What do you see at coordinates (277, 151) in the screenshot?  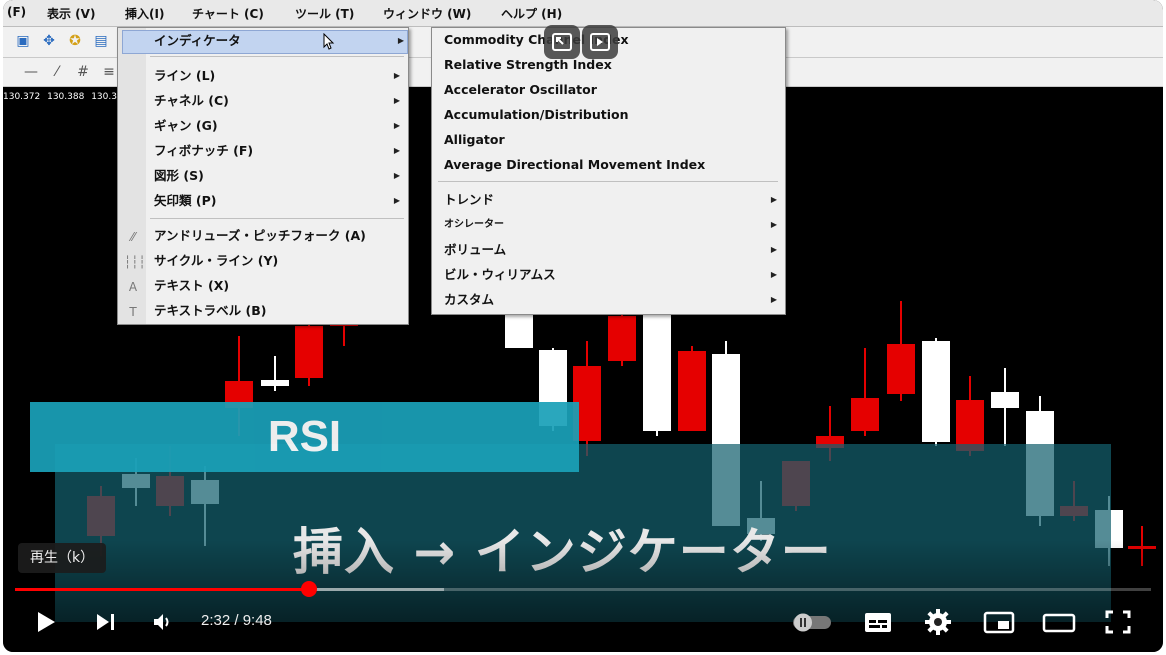 I see `menu-item-fibonacci: フィボナッチ (F) ▶` at bounding box center [277, 151].